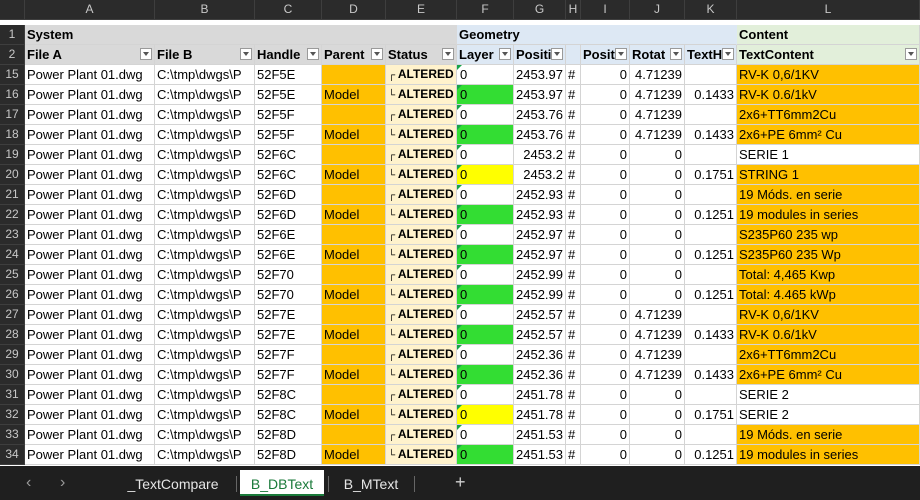  I want to click on col-header-b: B, so click(205, 10).